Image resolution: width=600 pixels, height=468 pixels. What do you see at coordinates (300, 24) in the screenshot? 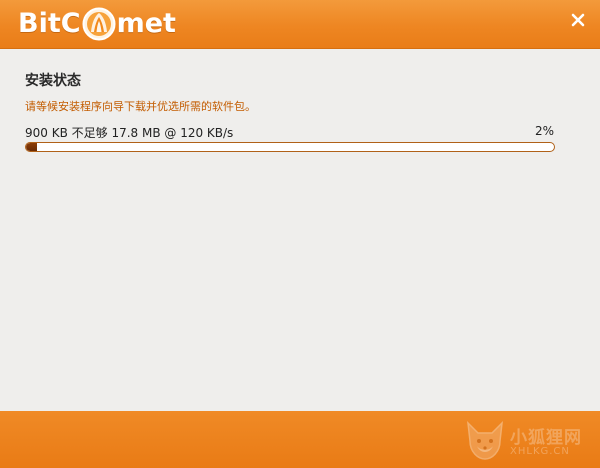
I see `header-bar: BitC met` at bounding box center [300, 24].